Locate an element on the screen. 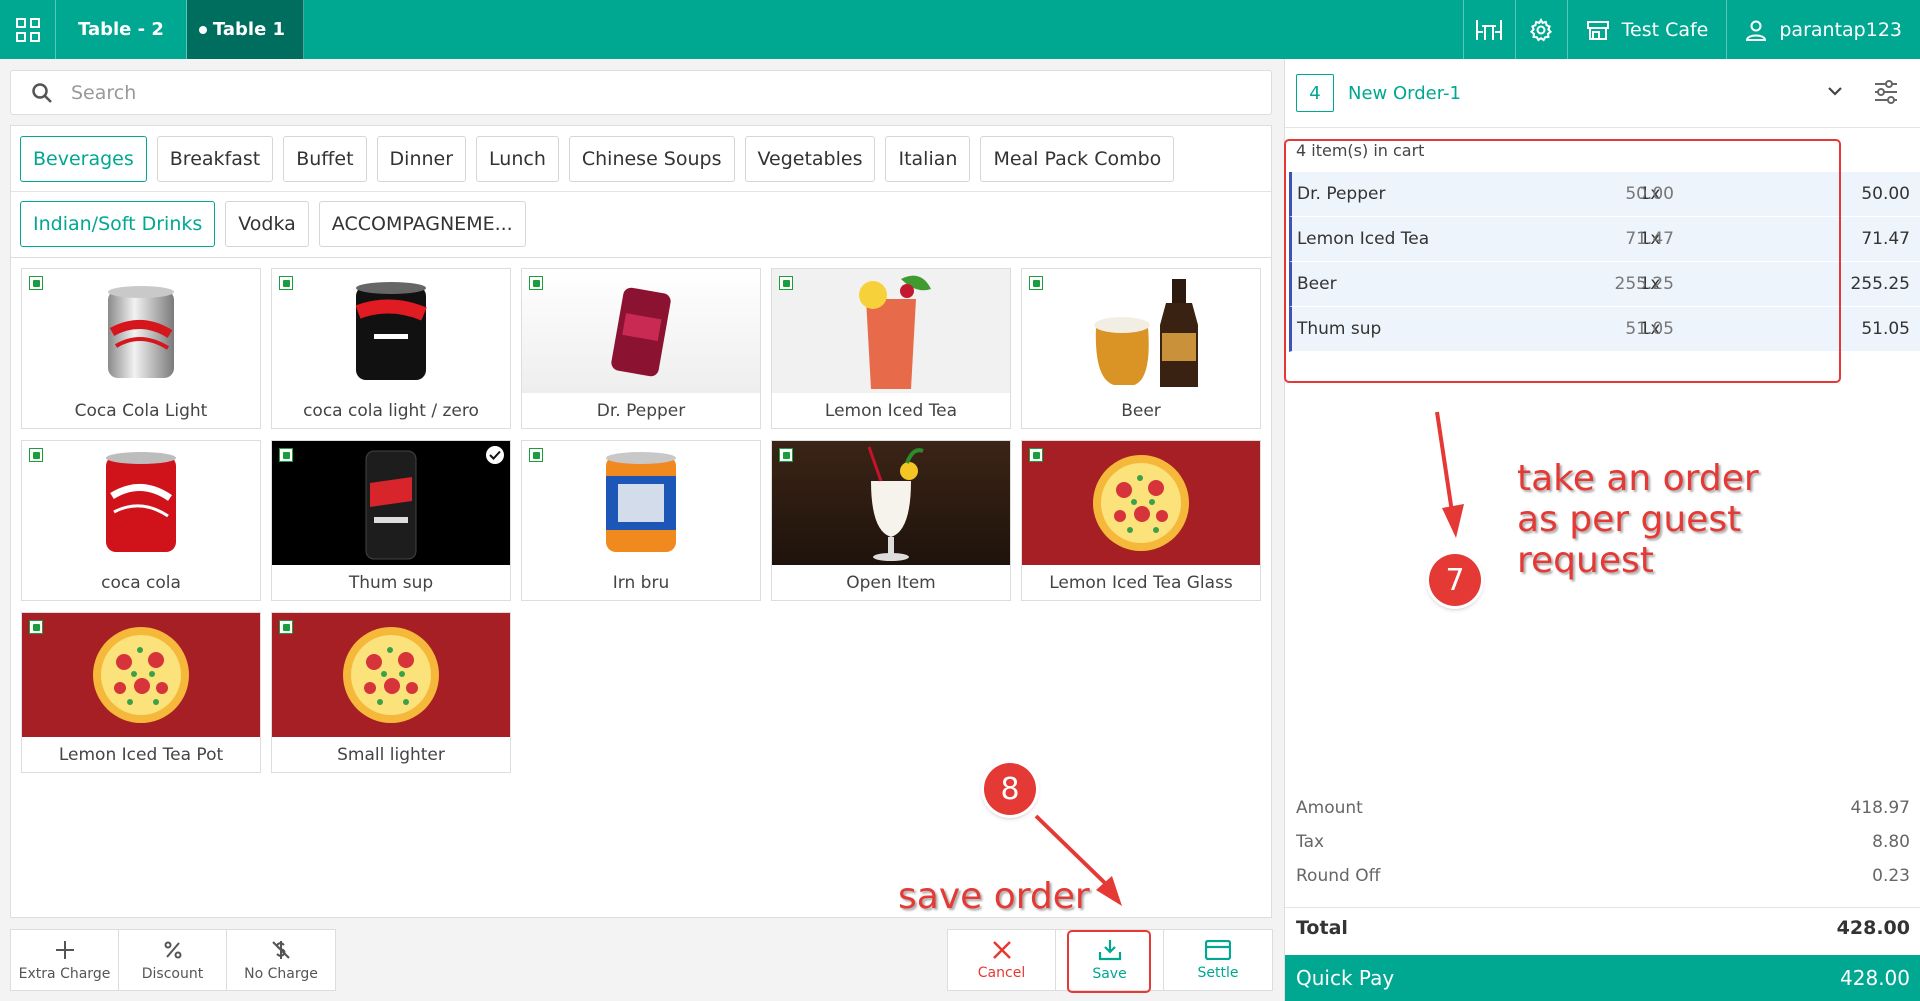 Image resolution: width=1920 pixels, height=1001 pixels. category-breakfast: Breakfast is located at coordinates (215, 159).